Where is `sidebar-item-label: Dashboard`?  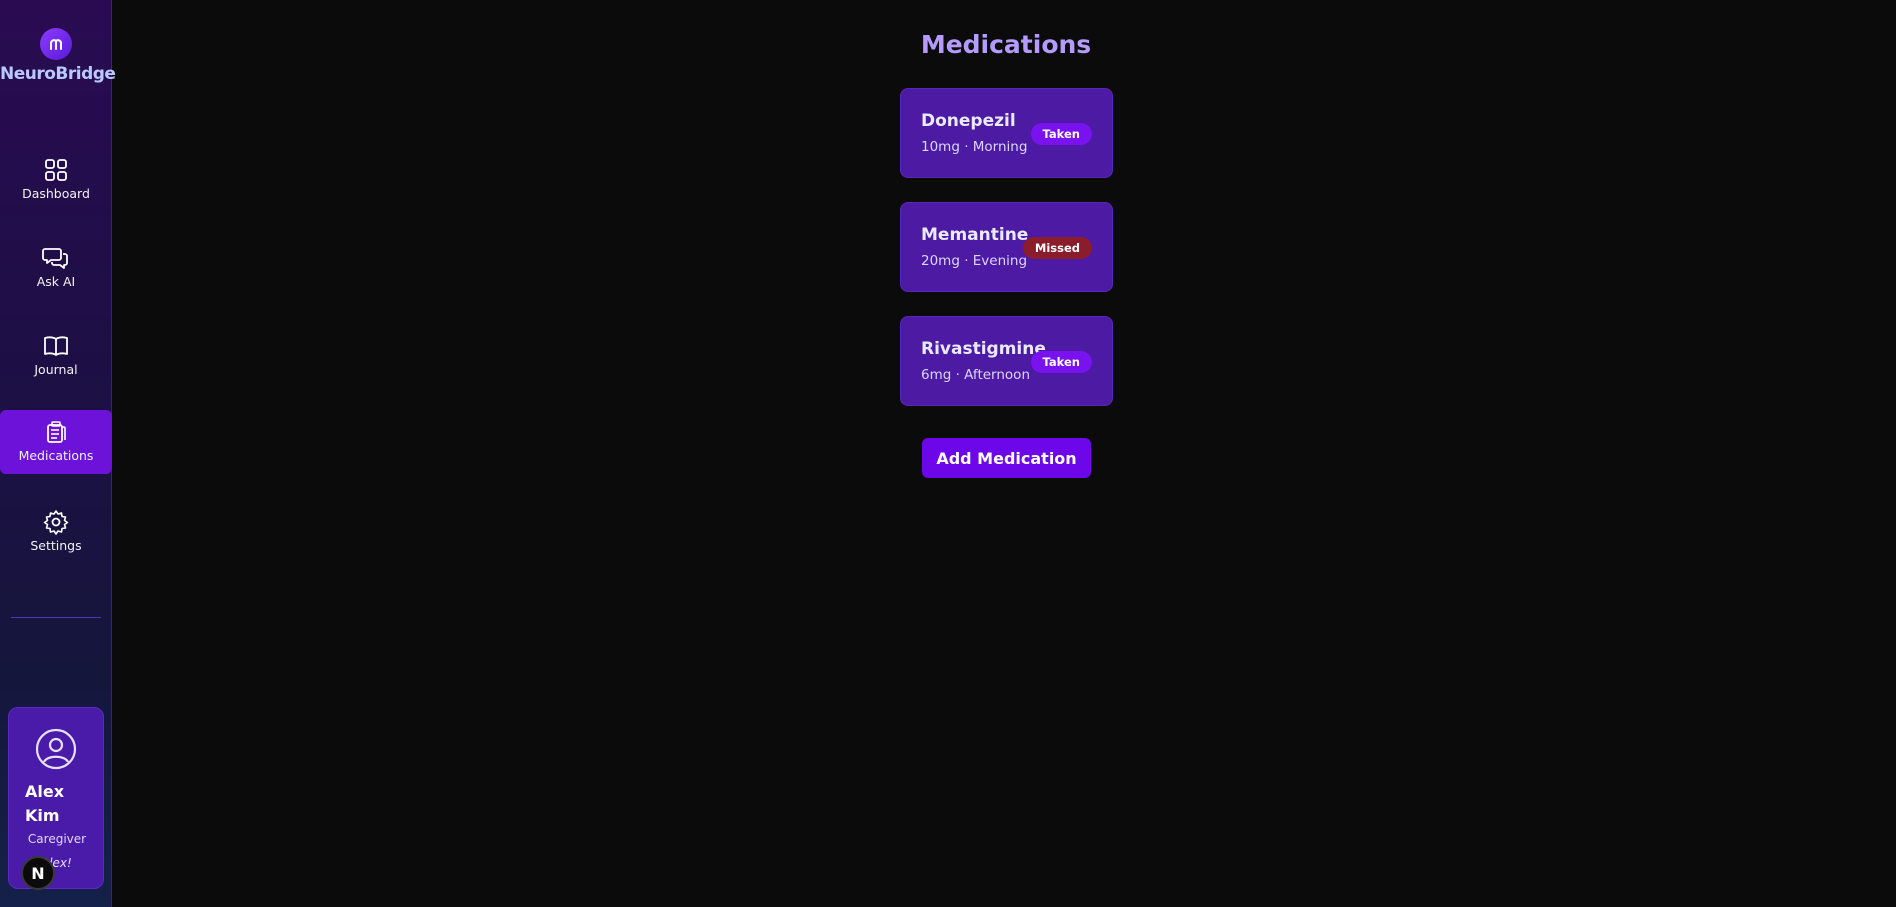 sidebar-item-label: Dashboard is located at coordinates (56, 193).